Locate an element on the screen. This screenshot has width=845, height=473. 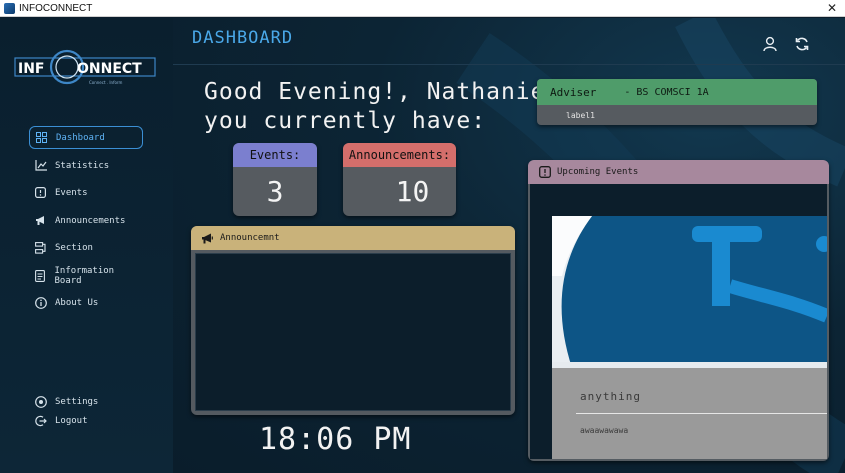
announcements-count-card: Announcements: 10 is located at coordinates (399, 179).